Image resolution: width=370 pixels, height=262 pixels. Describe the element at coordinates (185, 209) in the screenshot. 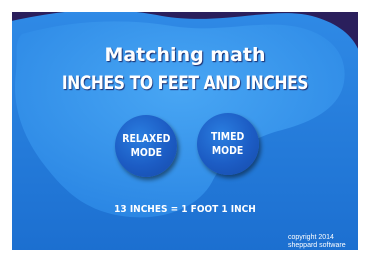

I see `example-equation: 13 INCHES = 1 FOOT 1 INCH` at that location.